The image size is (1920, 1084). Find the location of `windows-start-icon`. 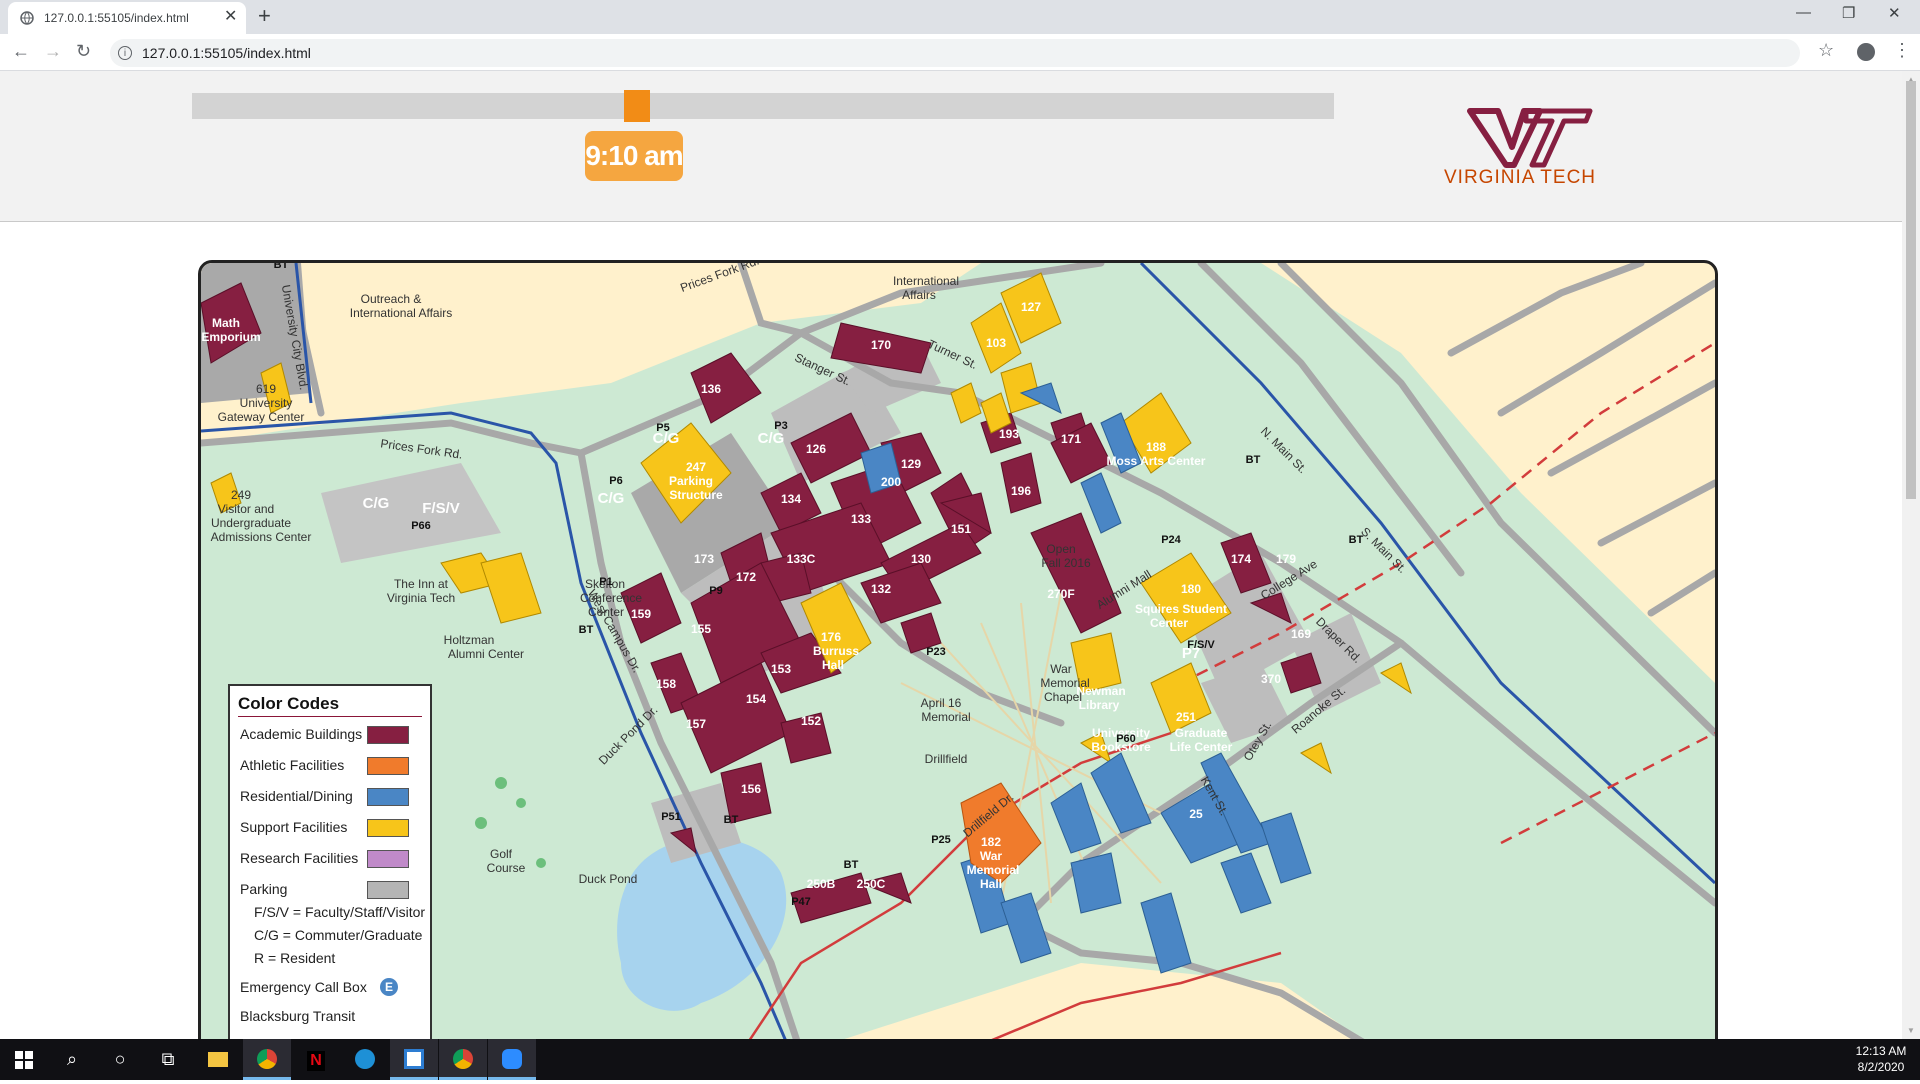

windows-start-icon is located at coordinates (24, 1059).